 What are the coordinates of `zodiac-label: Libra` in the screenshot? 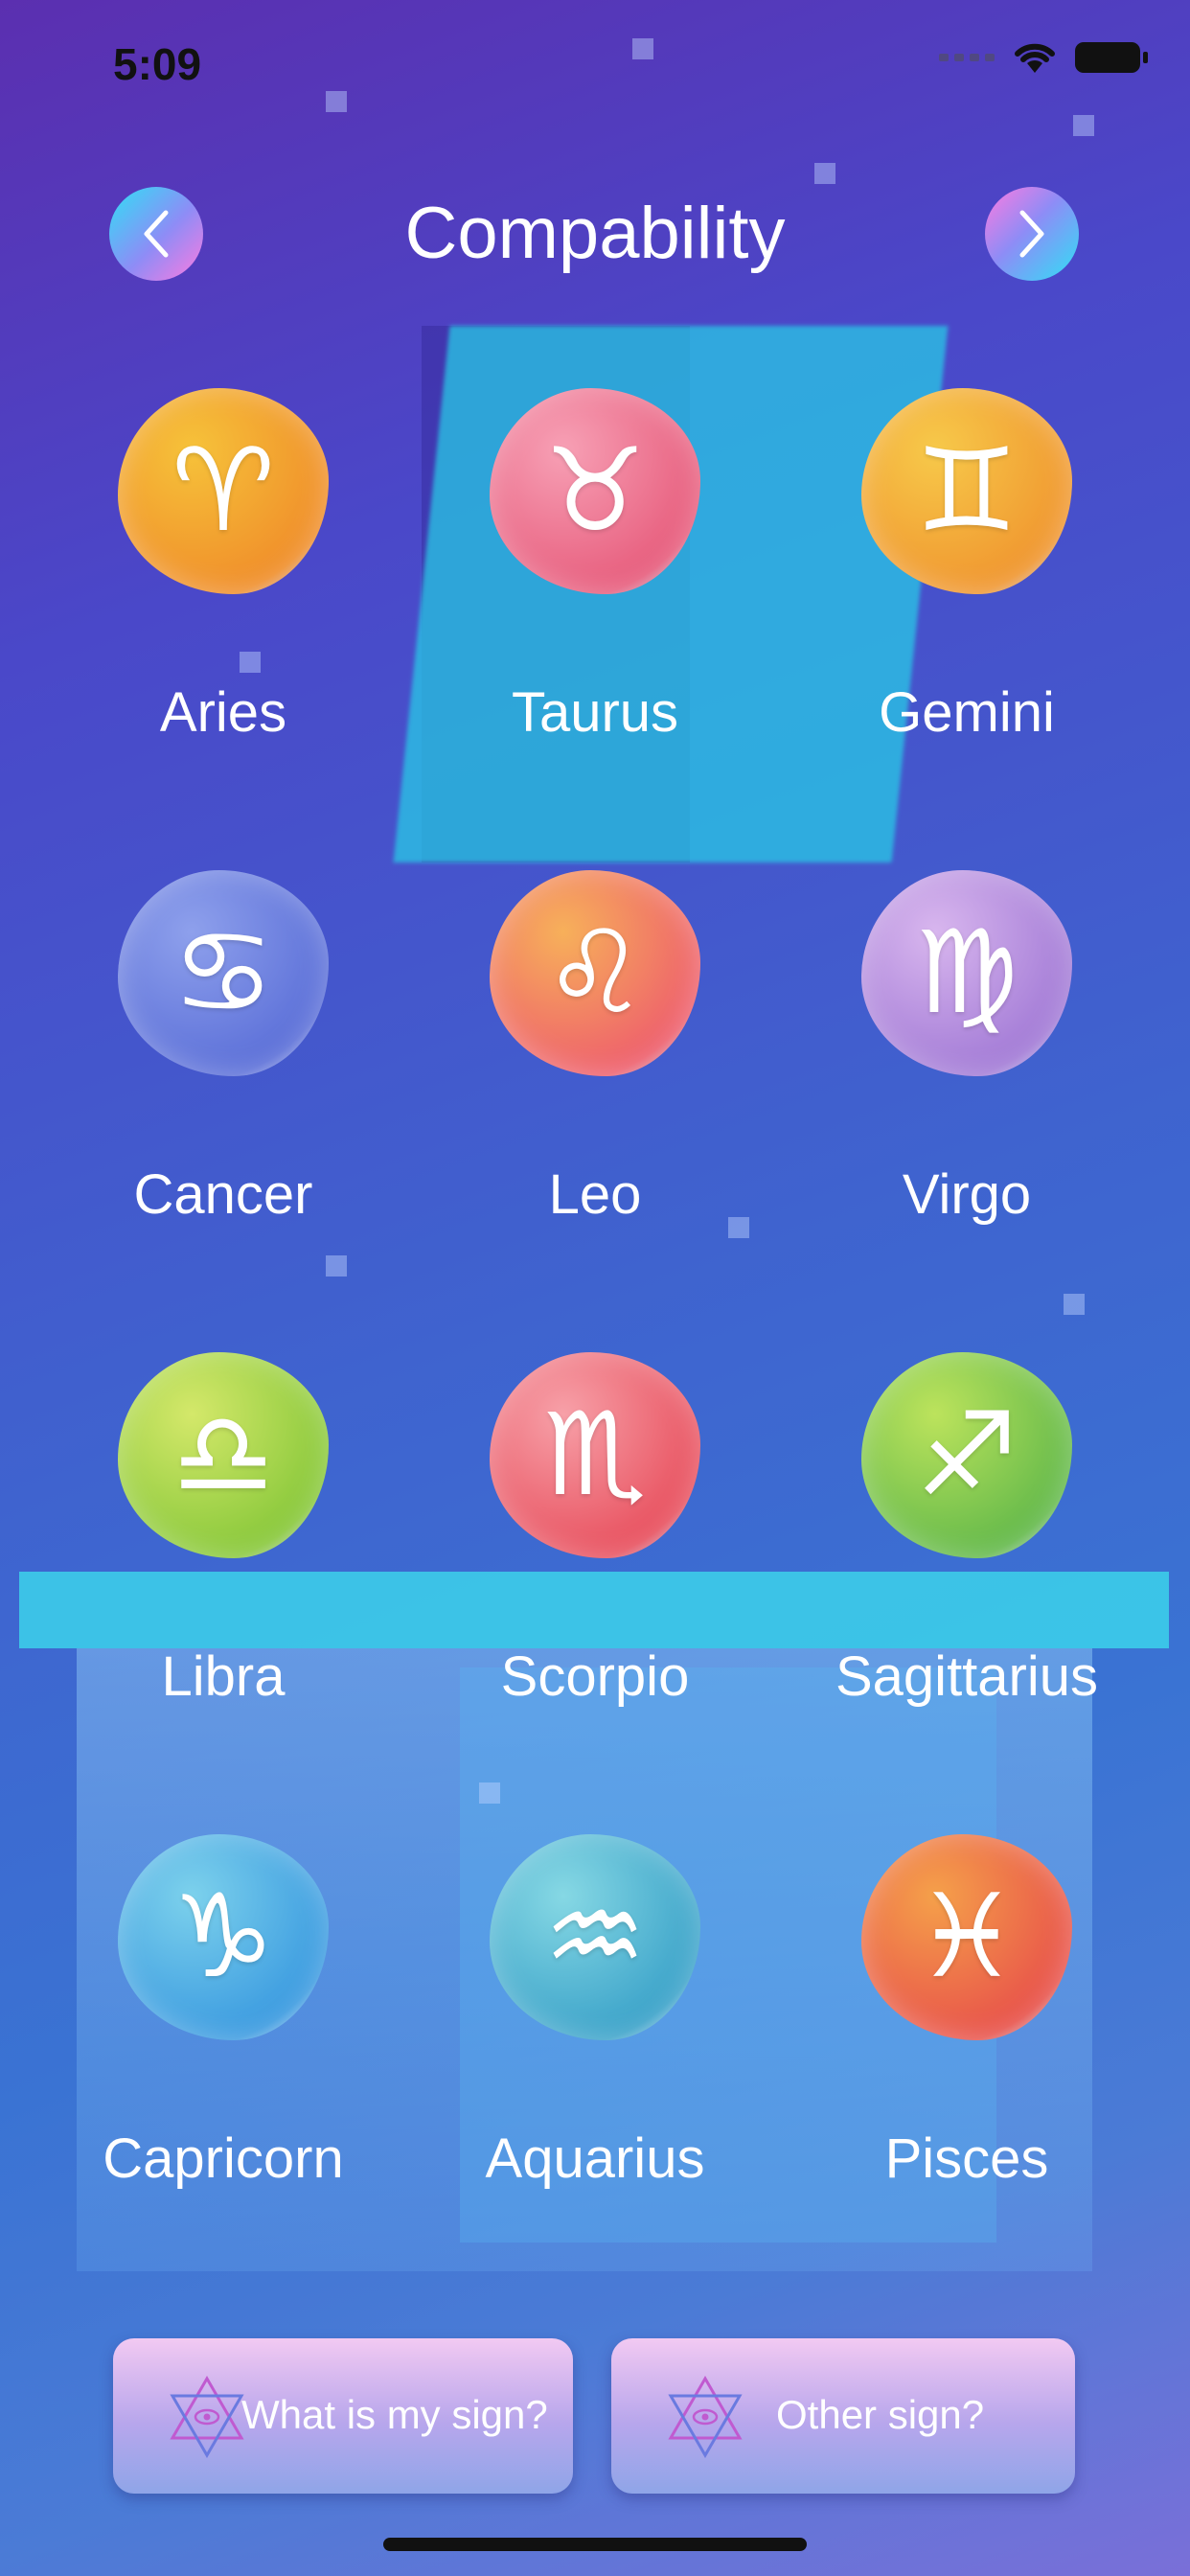 It's located at (224, 1676).